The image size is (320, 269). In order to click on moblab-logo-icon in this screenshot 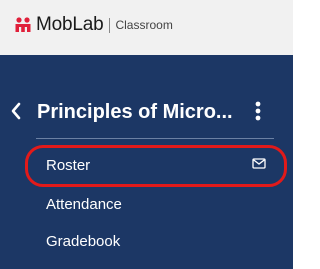, I will do `click(23, 24)`.